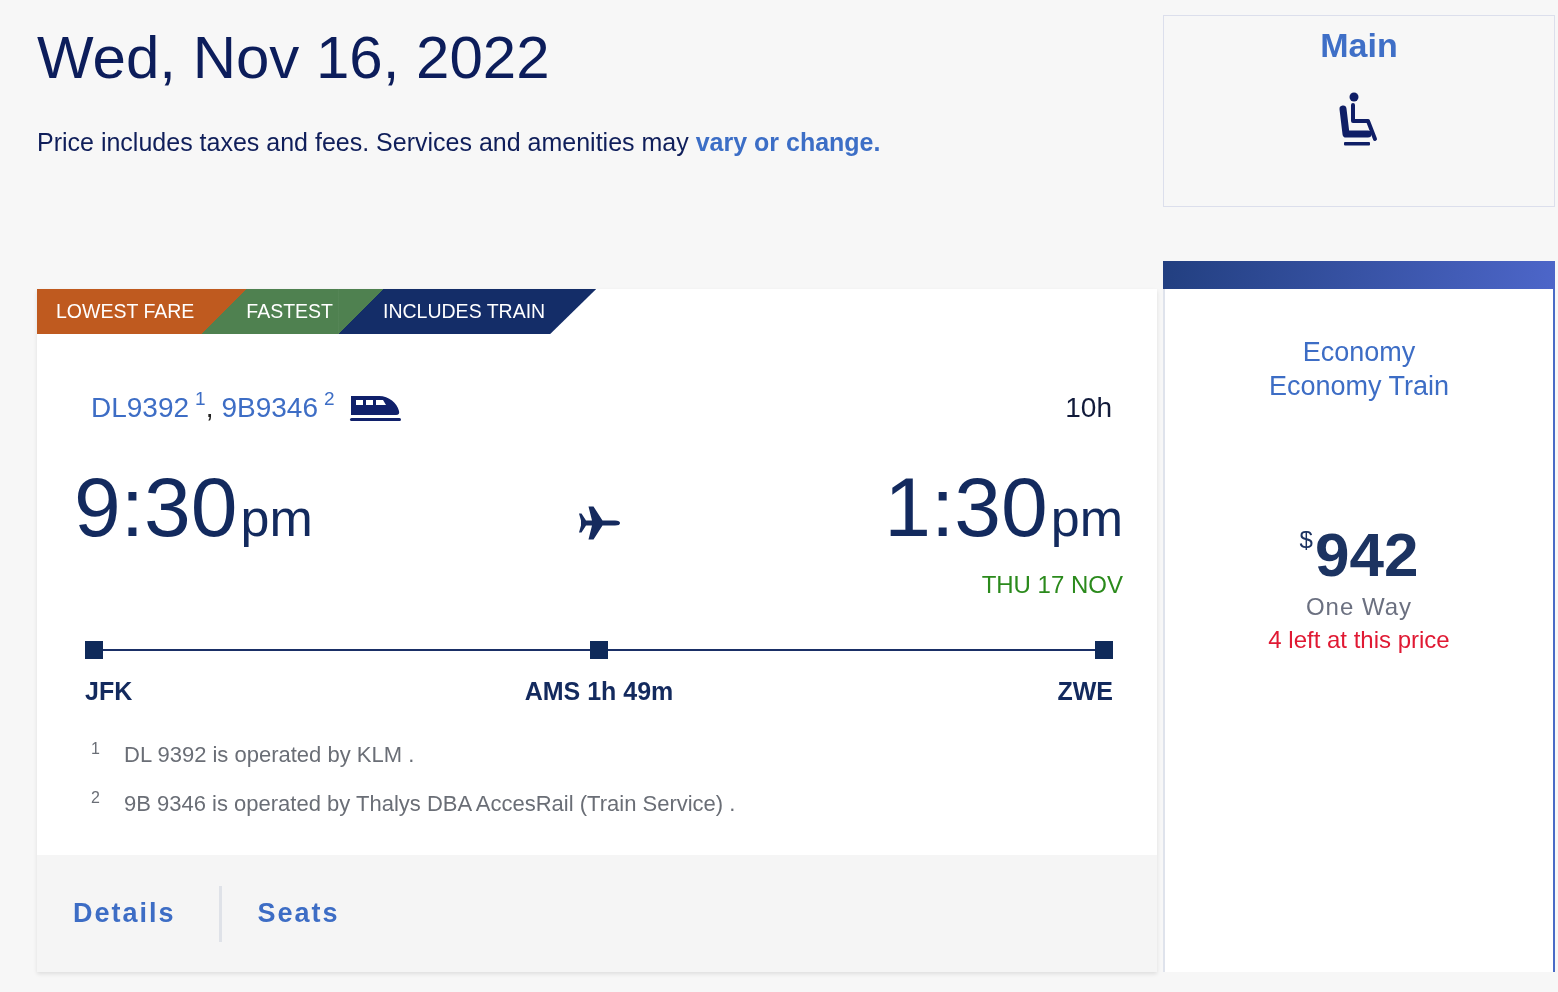  Describe the element at coordinates (788, 142) in the screenshot. I see `vary-or-change-link: vary or change.` at that location.